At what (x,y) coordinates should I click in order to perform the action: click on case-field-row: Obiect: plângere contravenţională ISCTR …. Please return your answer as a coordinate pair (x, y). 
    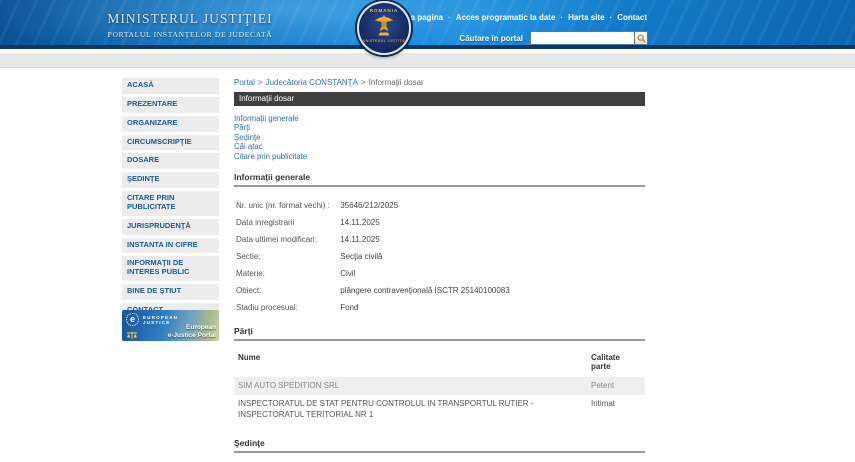
    Looking at the image, I should click on (440, 290).